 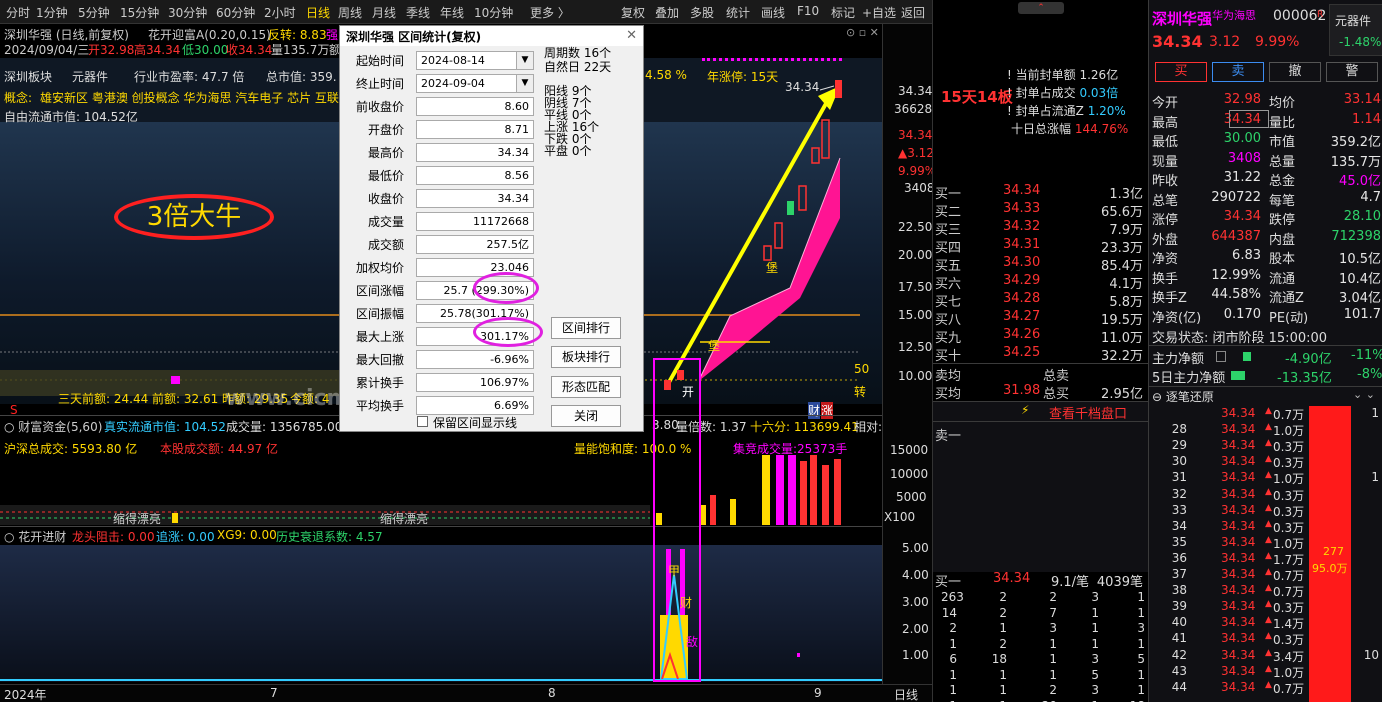 What do you see at coordinates (139, 12) in the screenshot?
I see `period-tab: 15分钟` at bounding box center [139, 12].